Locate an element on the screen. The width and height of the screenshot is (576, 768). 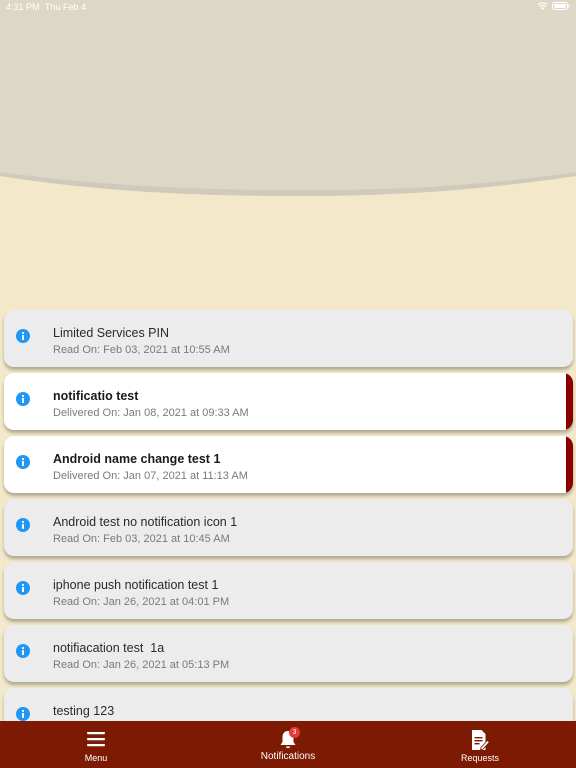
notification-title: testing 123 is located at coordinates (84, 711).